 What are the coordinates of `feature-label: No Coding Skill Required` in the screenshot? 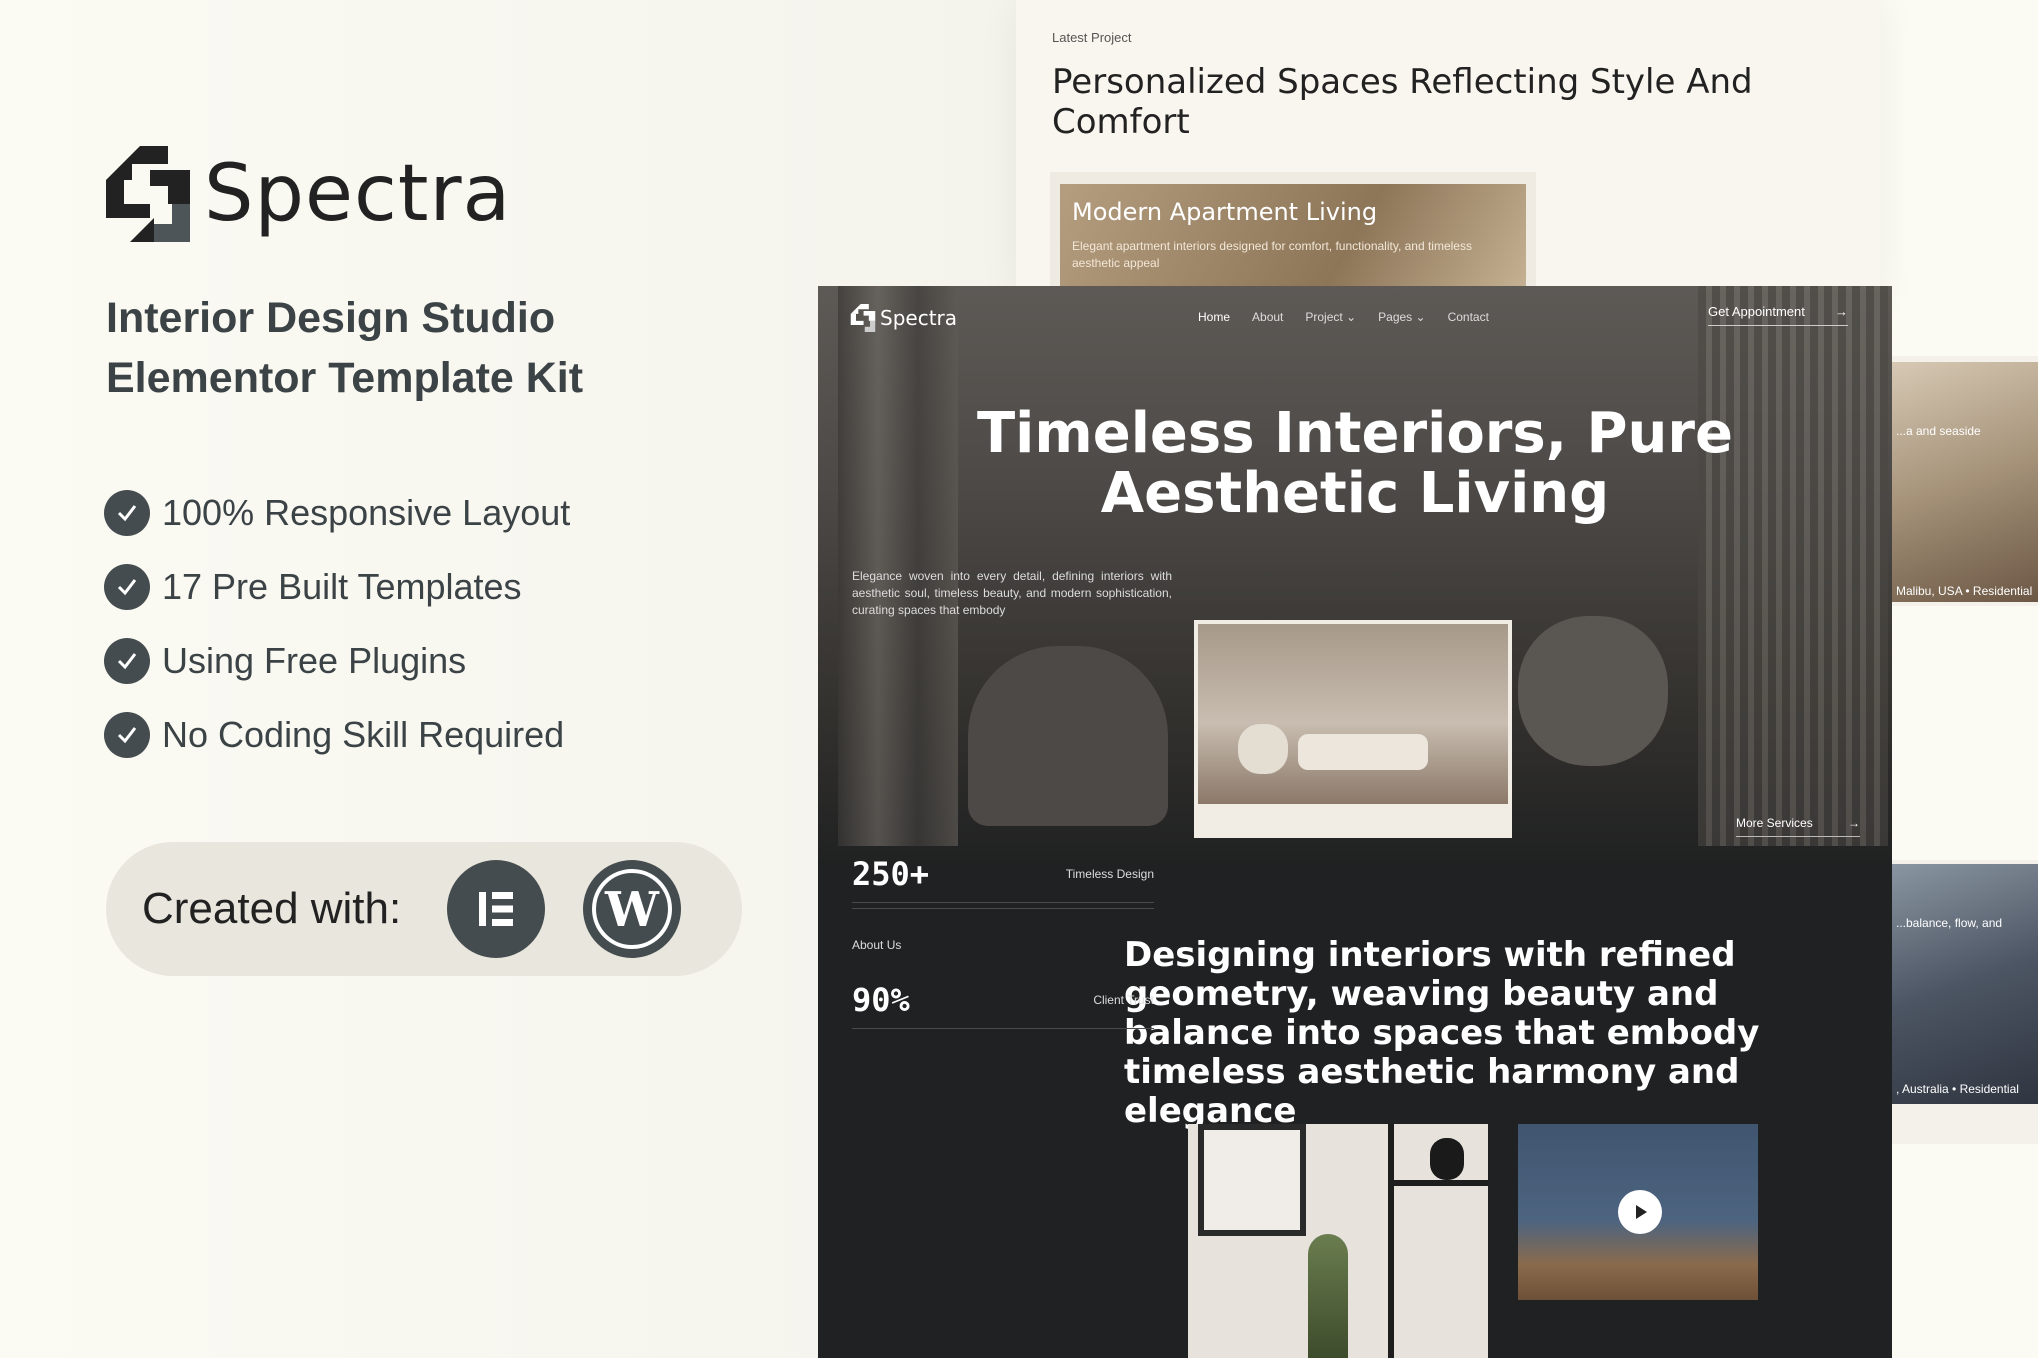 It's located at (363, 734).